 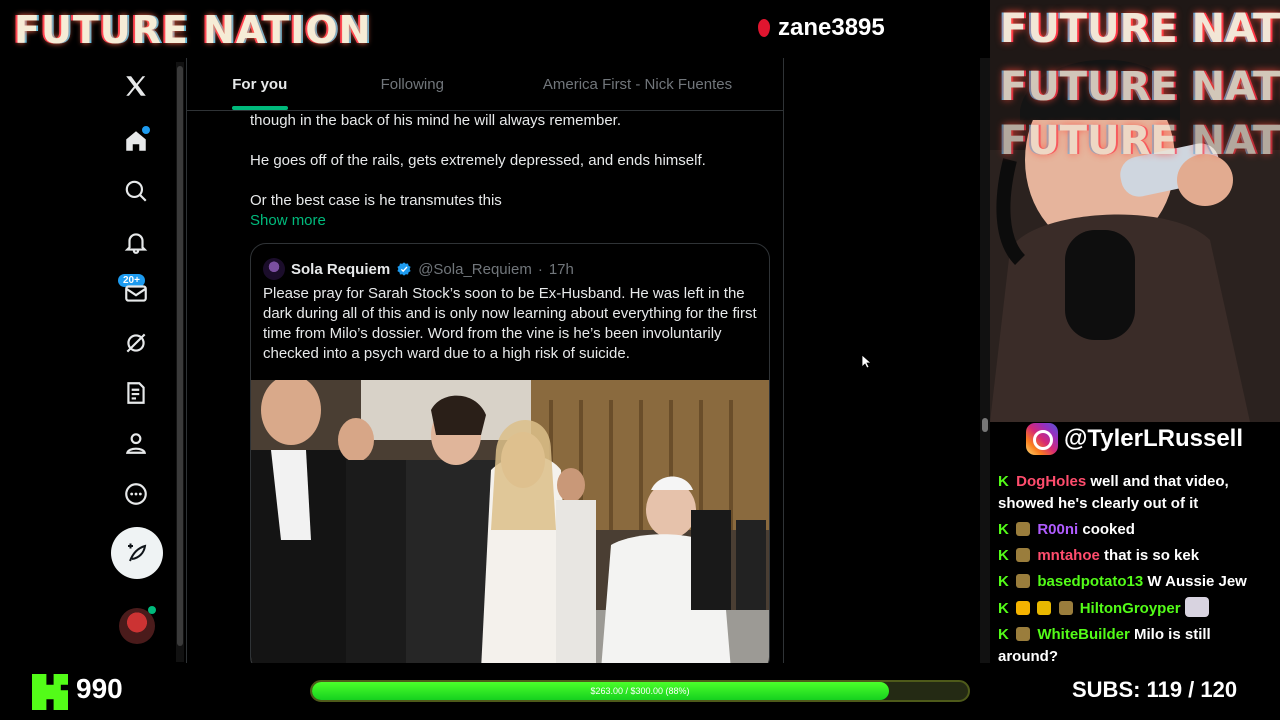 What do you see at coordinates (831, 27) in the screenshot?
I see `kick-handle-text: zane3895` at bounding box center [831, 27].